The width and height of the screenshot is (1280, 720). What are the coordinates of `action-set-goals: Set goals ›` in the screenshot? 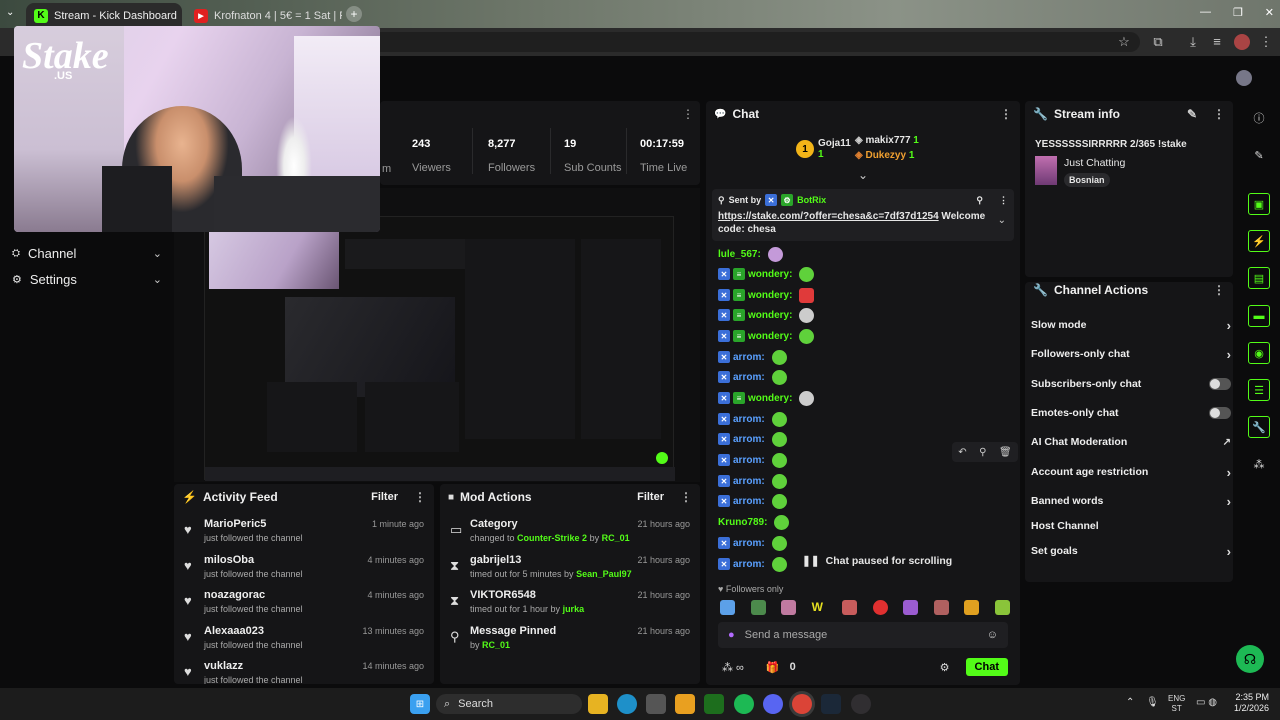 It's located at (1131, 551).